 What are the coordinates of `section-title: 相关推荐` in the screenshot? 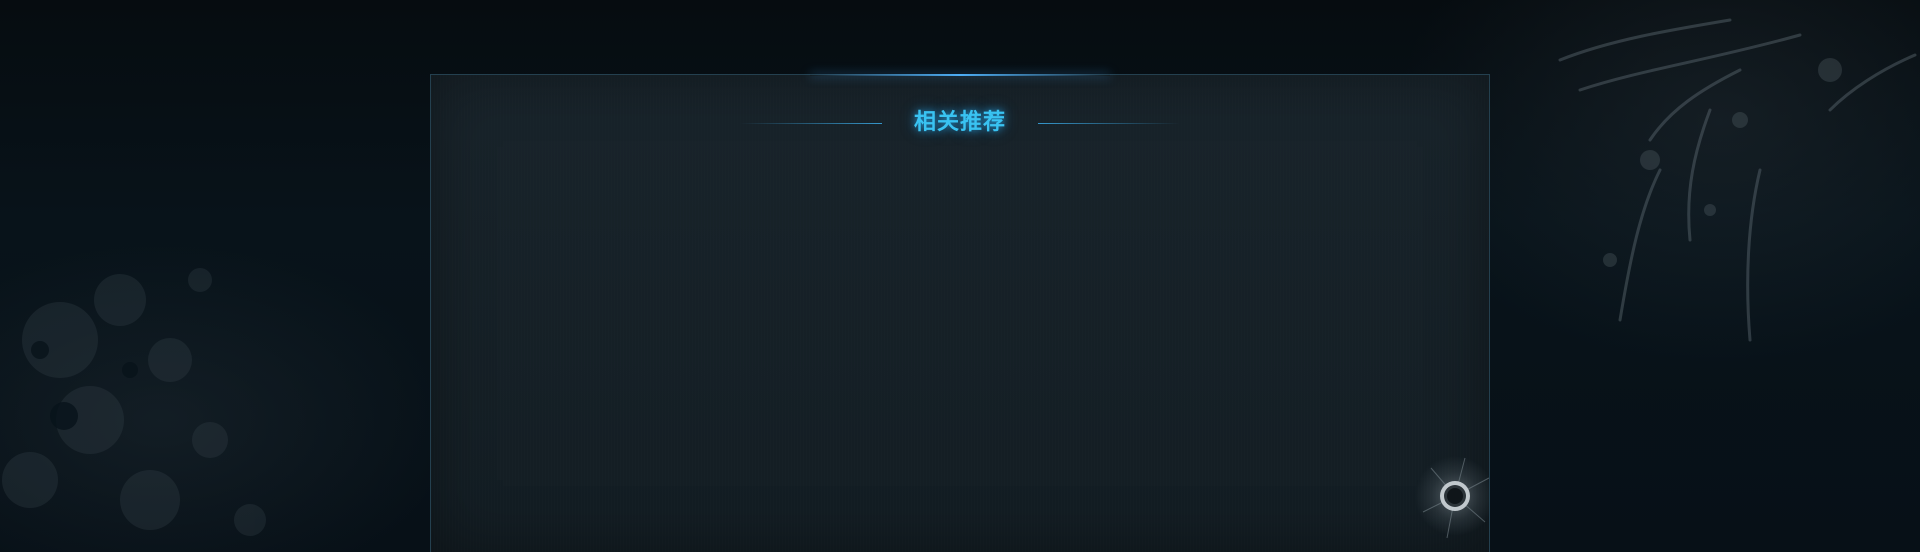 It's located at (959, 122).